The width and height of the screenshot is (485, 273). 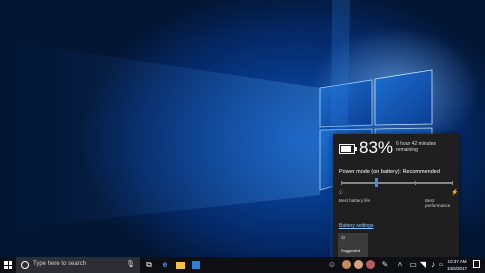 I want to click on battery-saver-quick-action: ⊙ Suggested, so click(x=353, y=245).